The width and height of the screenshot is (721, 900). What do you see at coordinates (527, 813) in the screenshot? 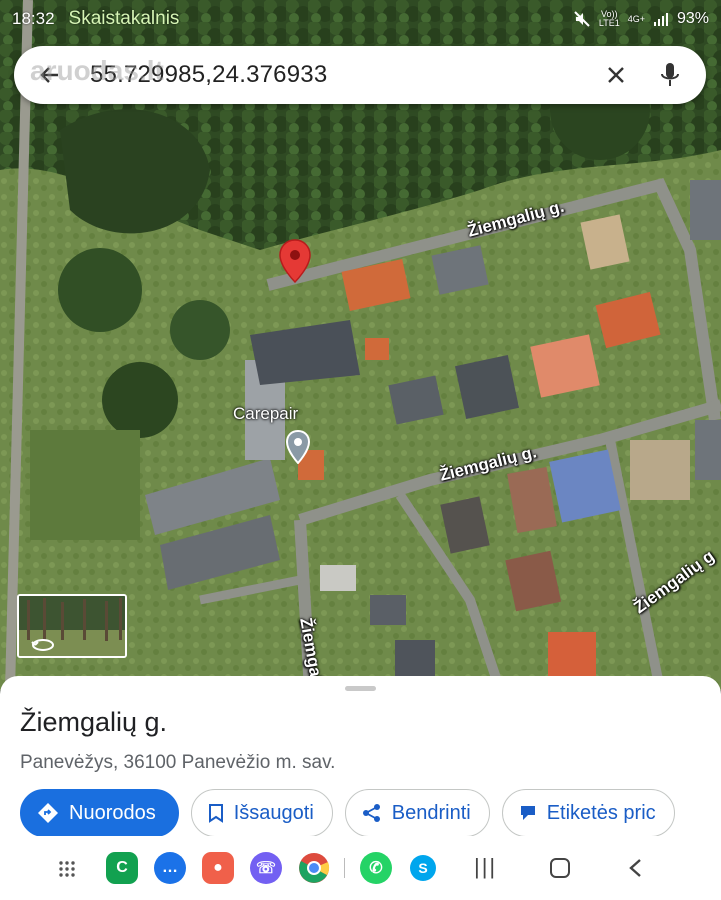
I see `label-icon` at bounding box center [527, 813].